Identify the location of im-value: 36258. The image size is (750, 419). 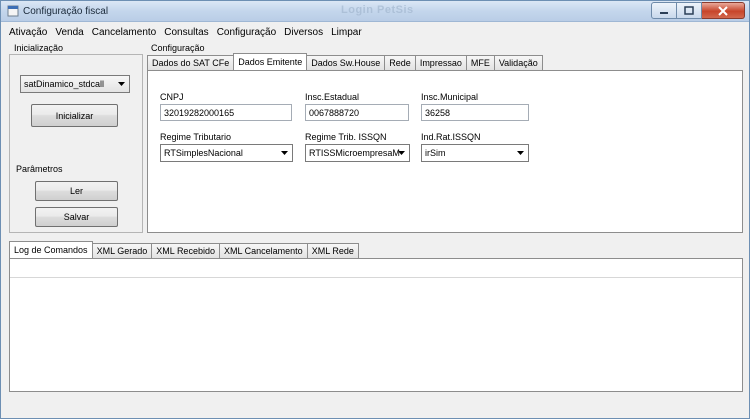
(438, 112).